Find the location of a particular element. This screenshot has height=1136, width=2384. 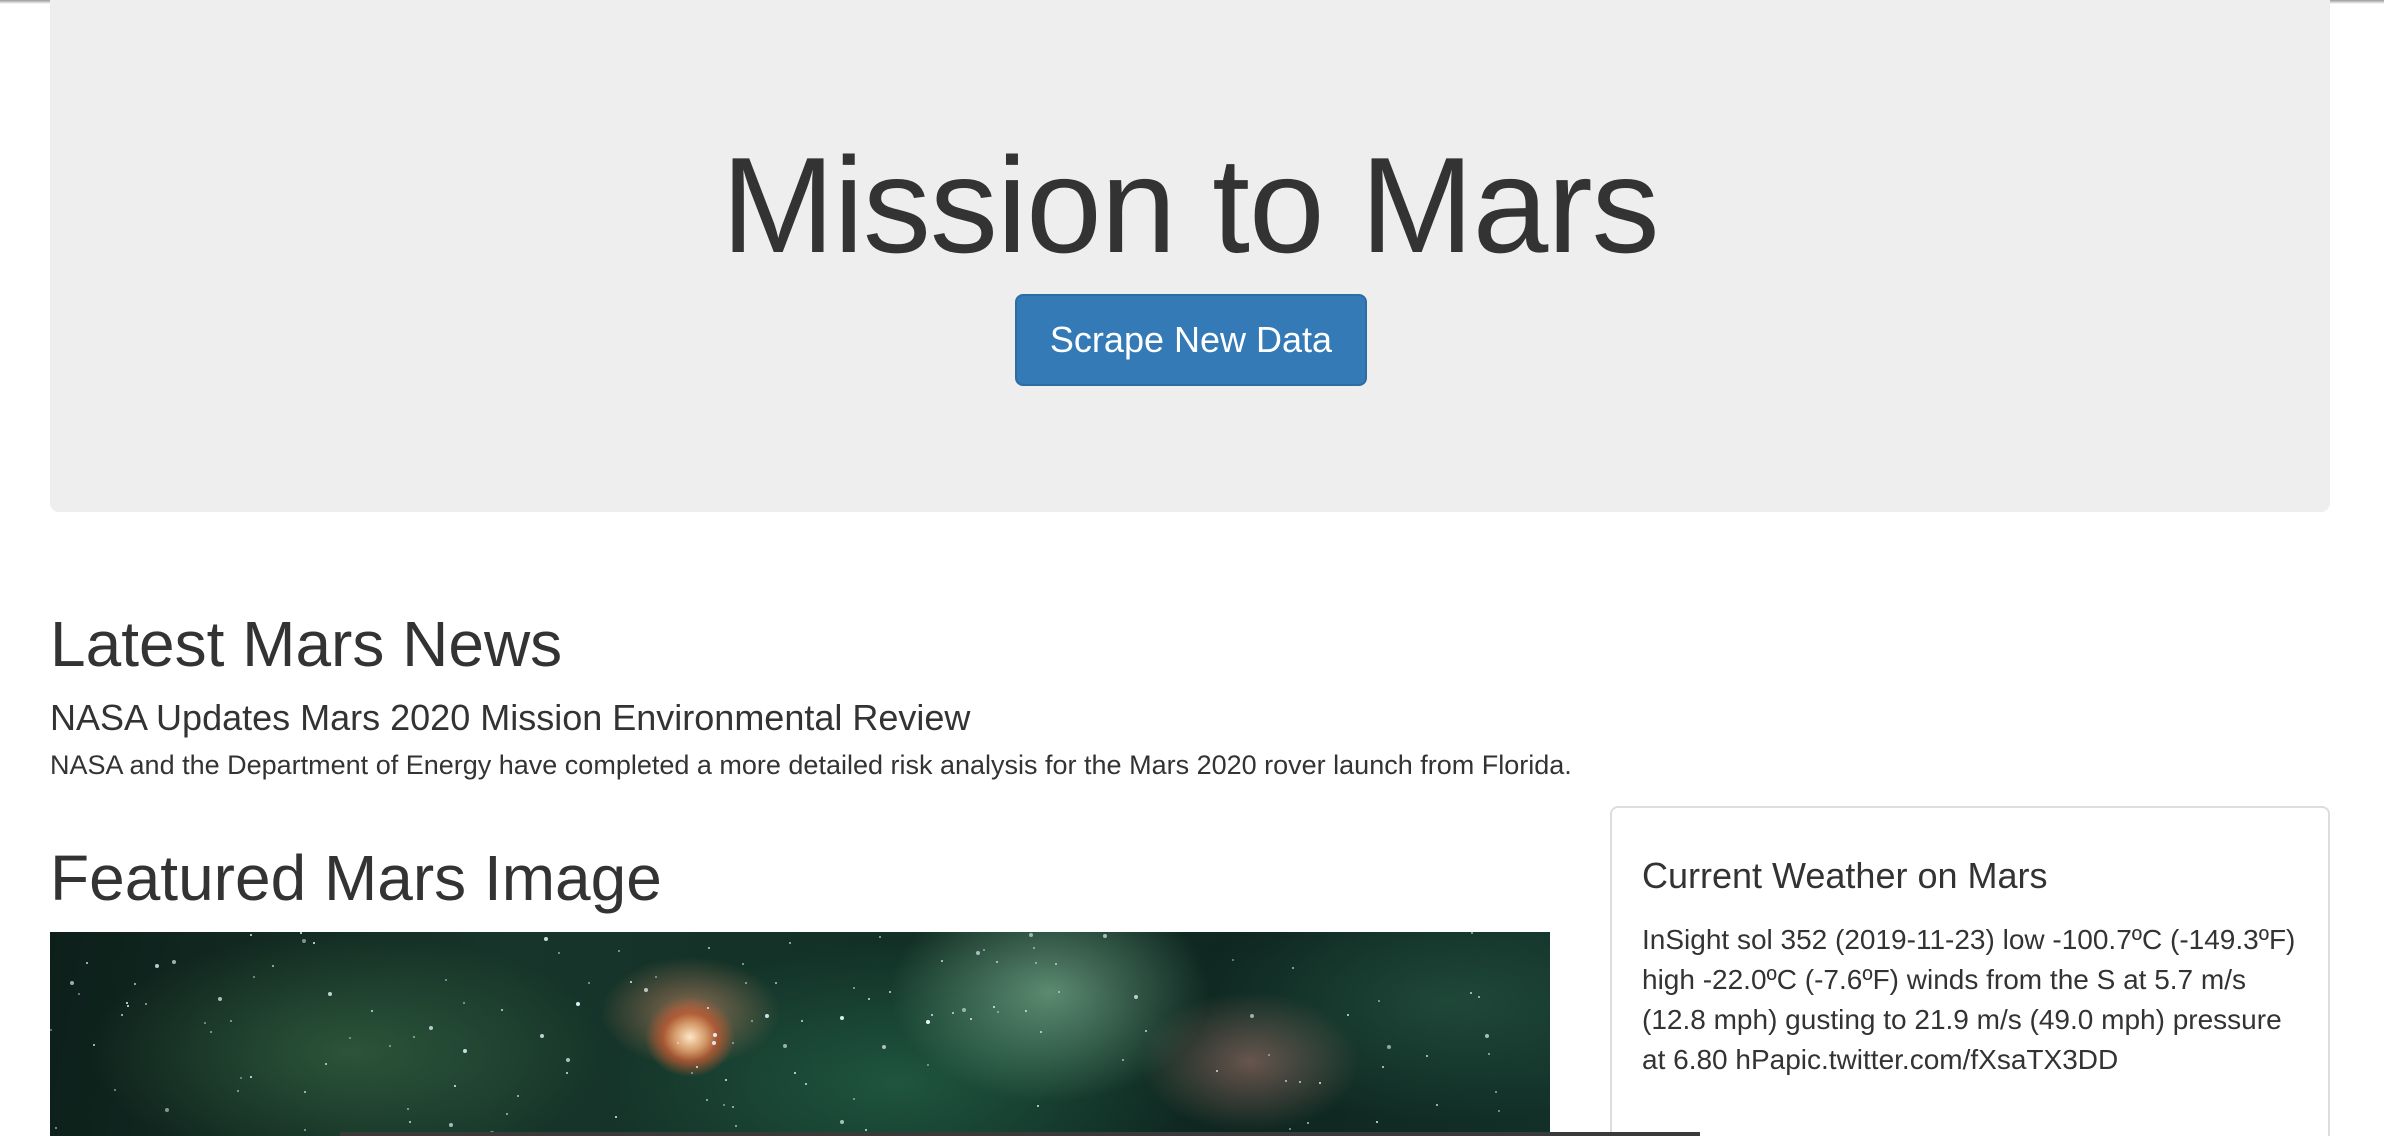

bottom-divider is located at coordinates (1020, 1134).